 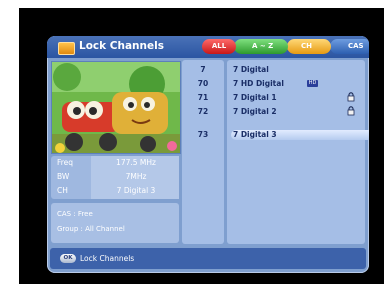 I want to click on channel-number-selected: 73, so click(x=203, y=134).